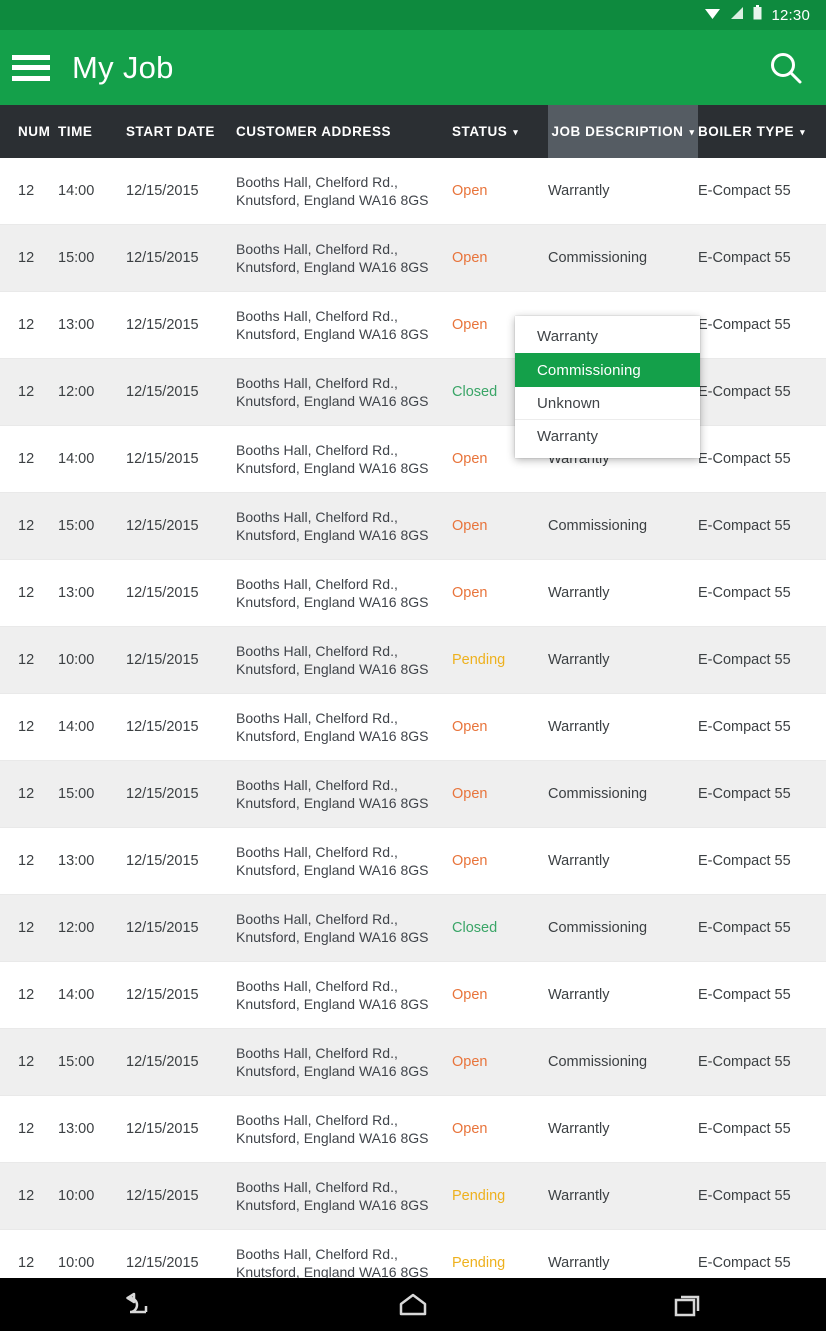 This screenshot has width=826, height=1331. I want to click on column-header-boiler-type: BOILER TYPE ▾, so click(762, 131).